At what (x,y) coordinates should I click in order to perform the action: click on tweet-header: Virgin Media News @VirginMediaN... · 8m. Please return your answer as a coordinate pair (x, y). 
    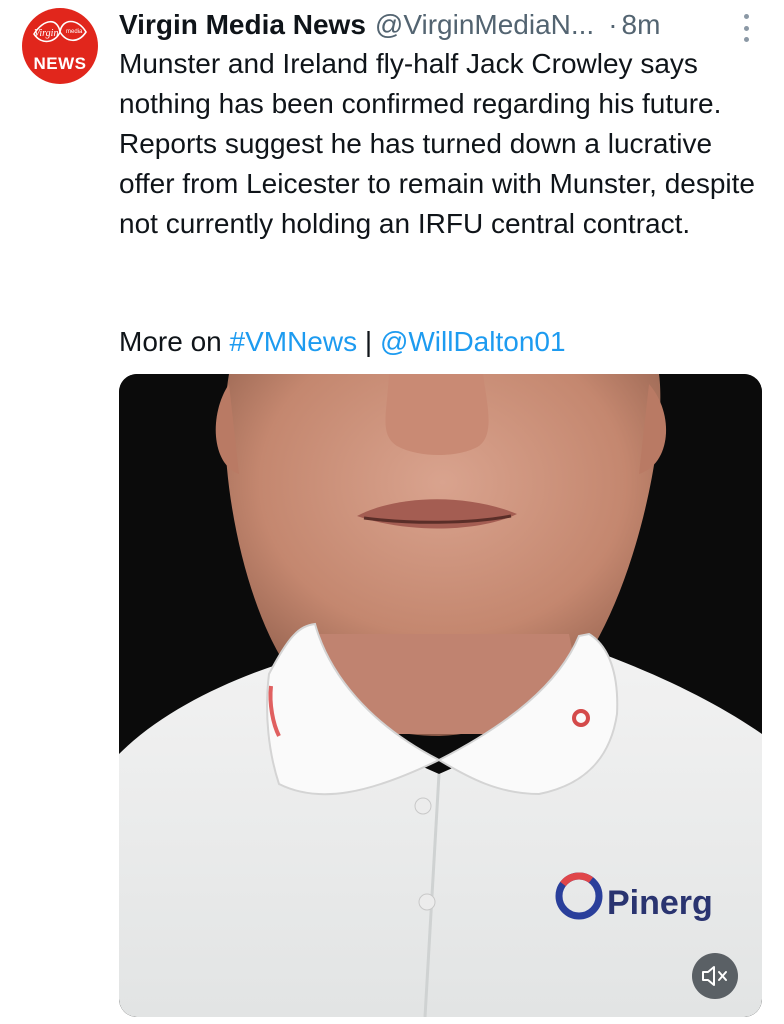
    Looking at the image, I should click on (444, 25).